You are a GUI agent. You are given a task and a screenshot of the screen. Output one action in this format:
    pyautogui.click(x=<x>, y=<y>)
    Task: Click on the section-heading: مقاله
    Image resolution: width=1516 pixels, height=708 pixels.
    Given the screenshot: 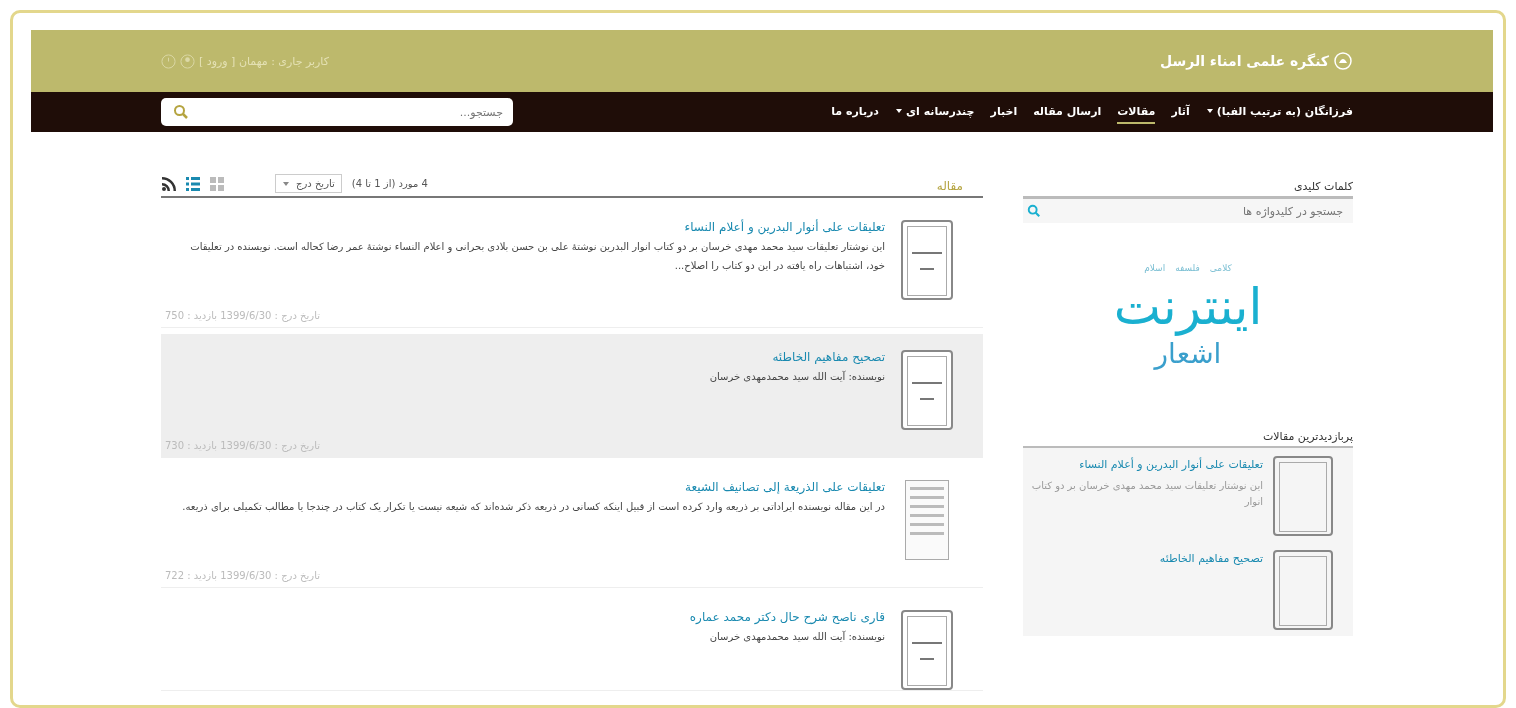 What is the action you would take?
    pyautogui.click(x=949, y=186)
    